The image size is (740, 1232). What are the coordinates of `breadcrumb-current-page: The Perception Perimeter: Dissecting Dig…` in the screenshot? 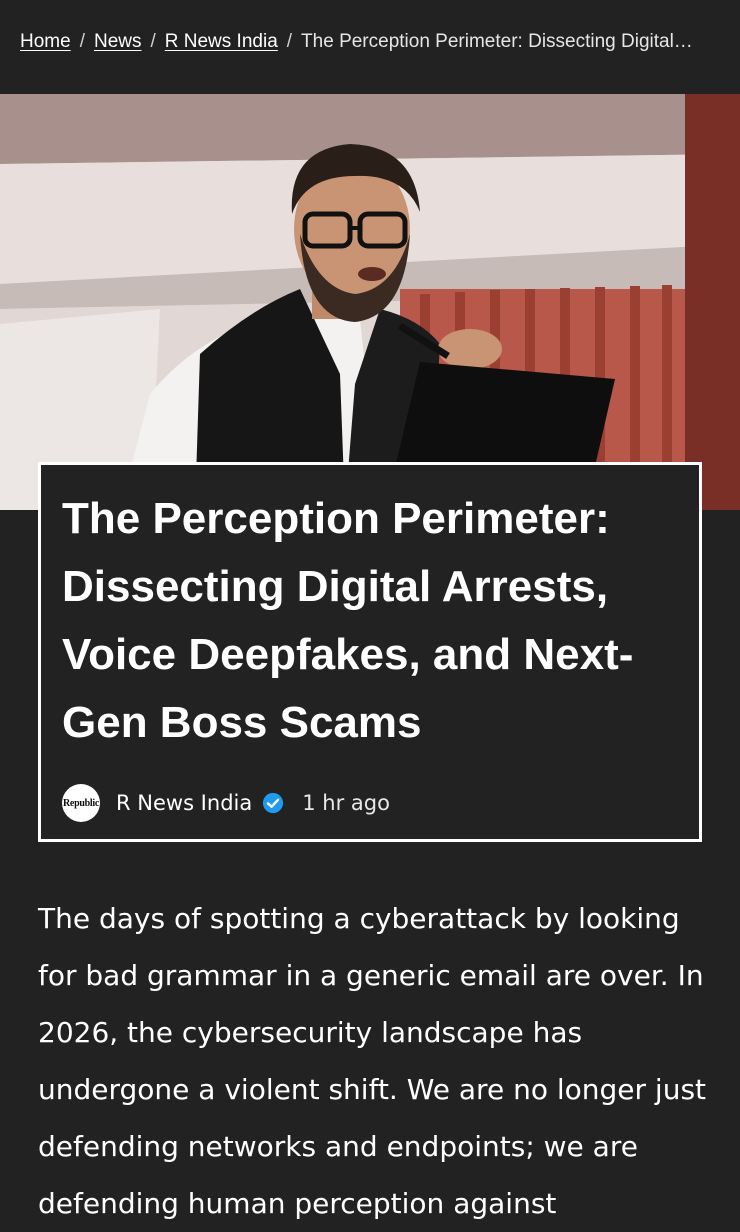 It's located at (497, 41).